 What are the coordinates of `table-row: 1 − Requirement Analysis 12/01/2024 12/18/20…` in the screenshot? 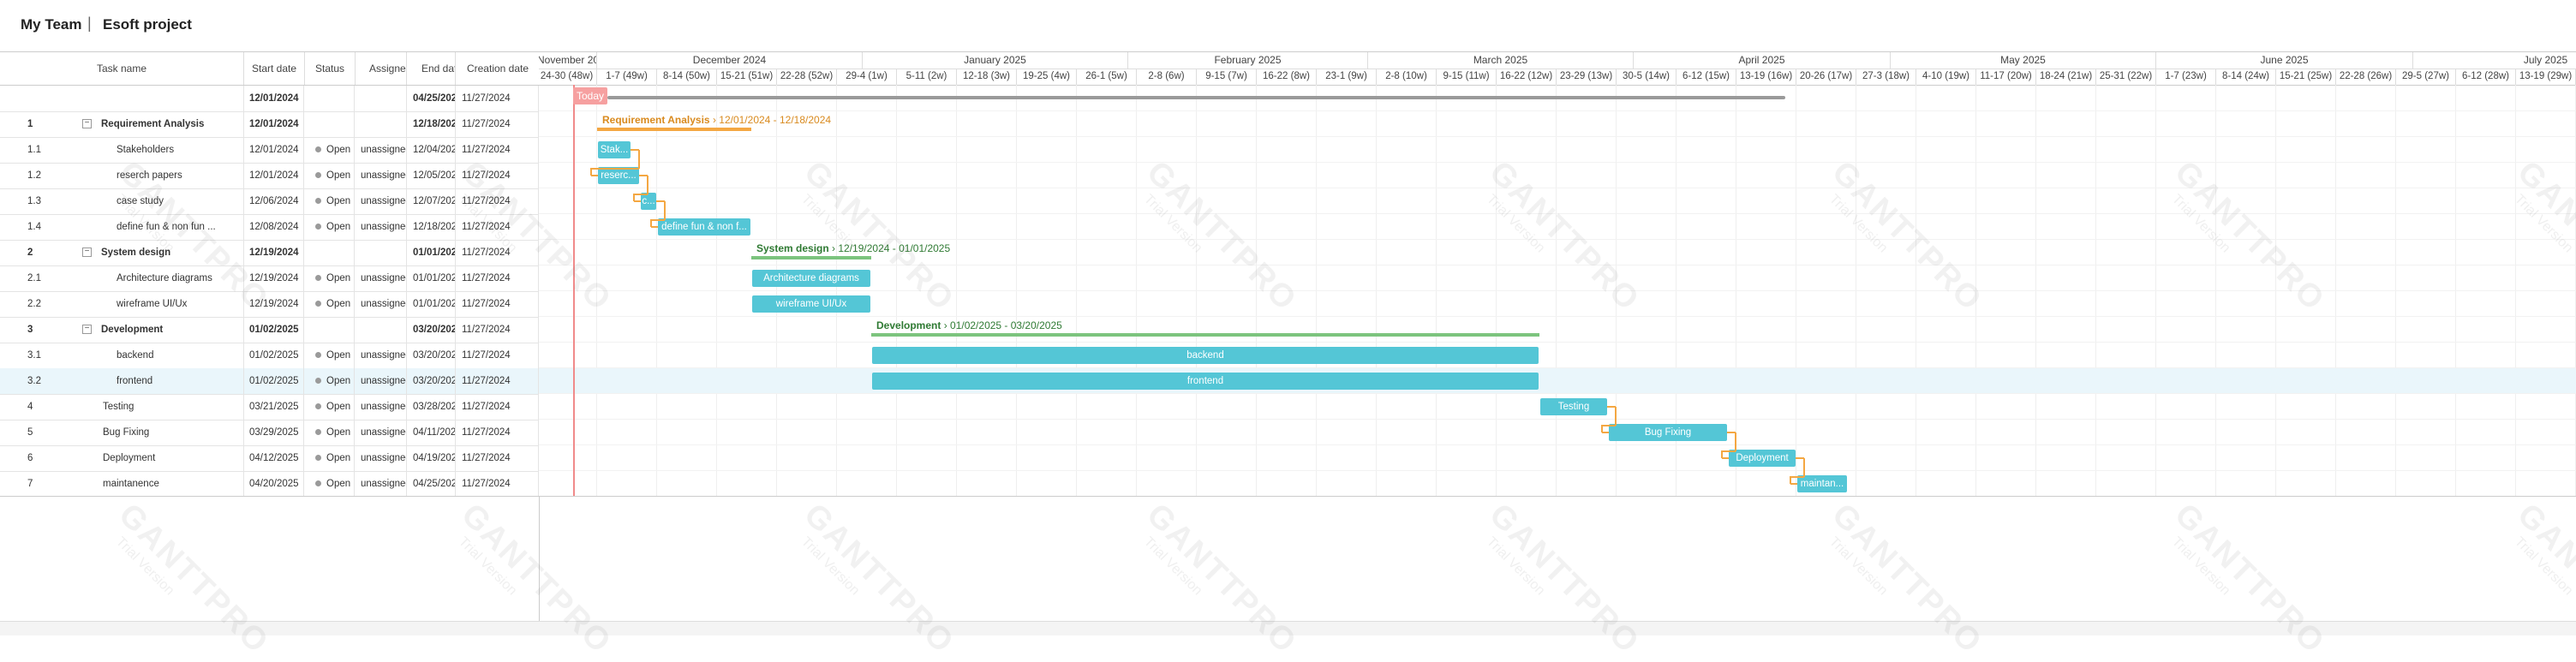 It's located at (270, 125).